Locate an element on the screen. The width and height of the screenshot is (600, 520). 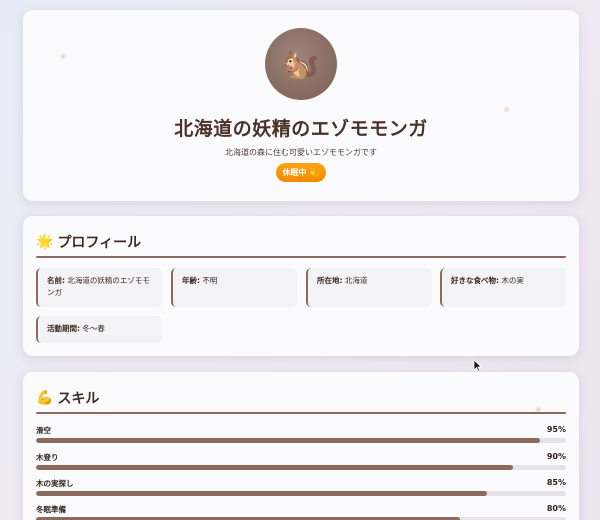
profile-item-food: 好きな食べ物: 木の実 is located at coordinates (503, 287).